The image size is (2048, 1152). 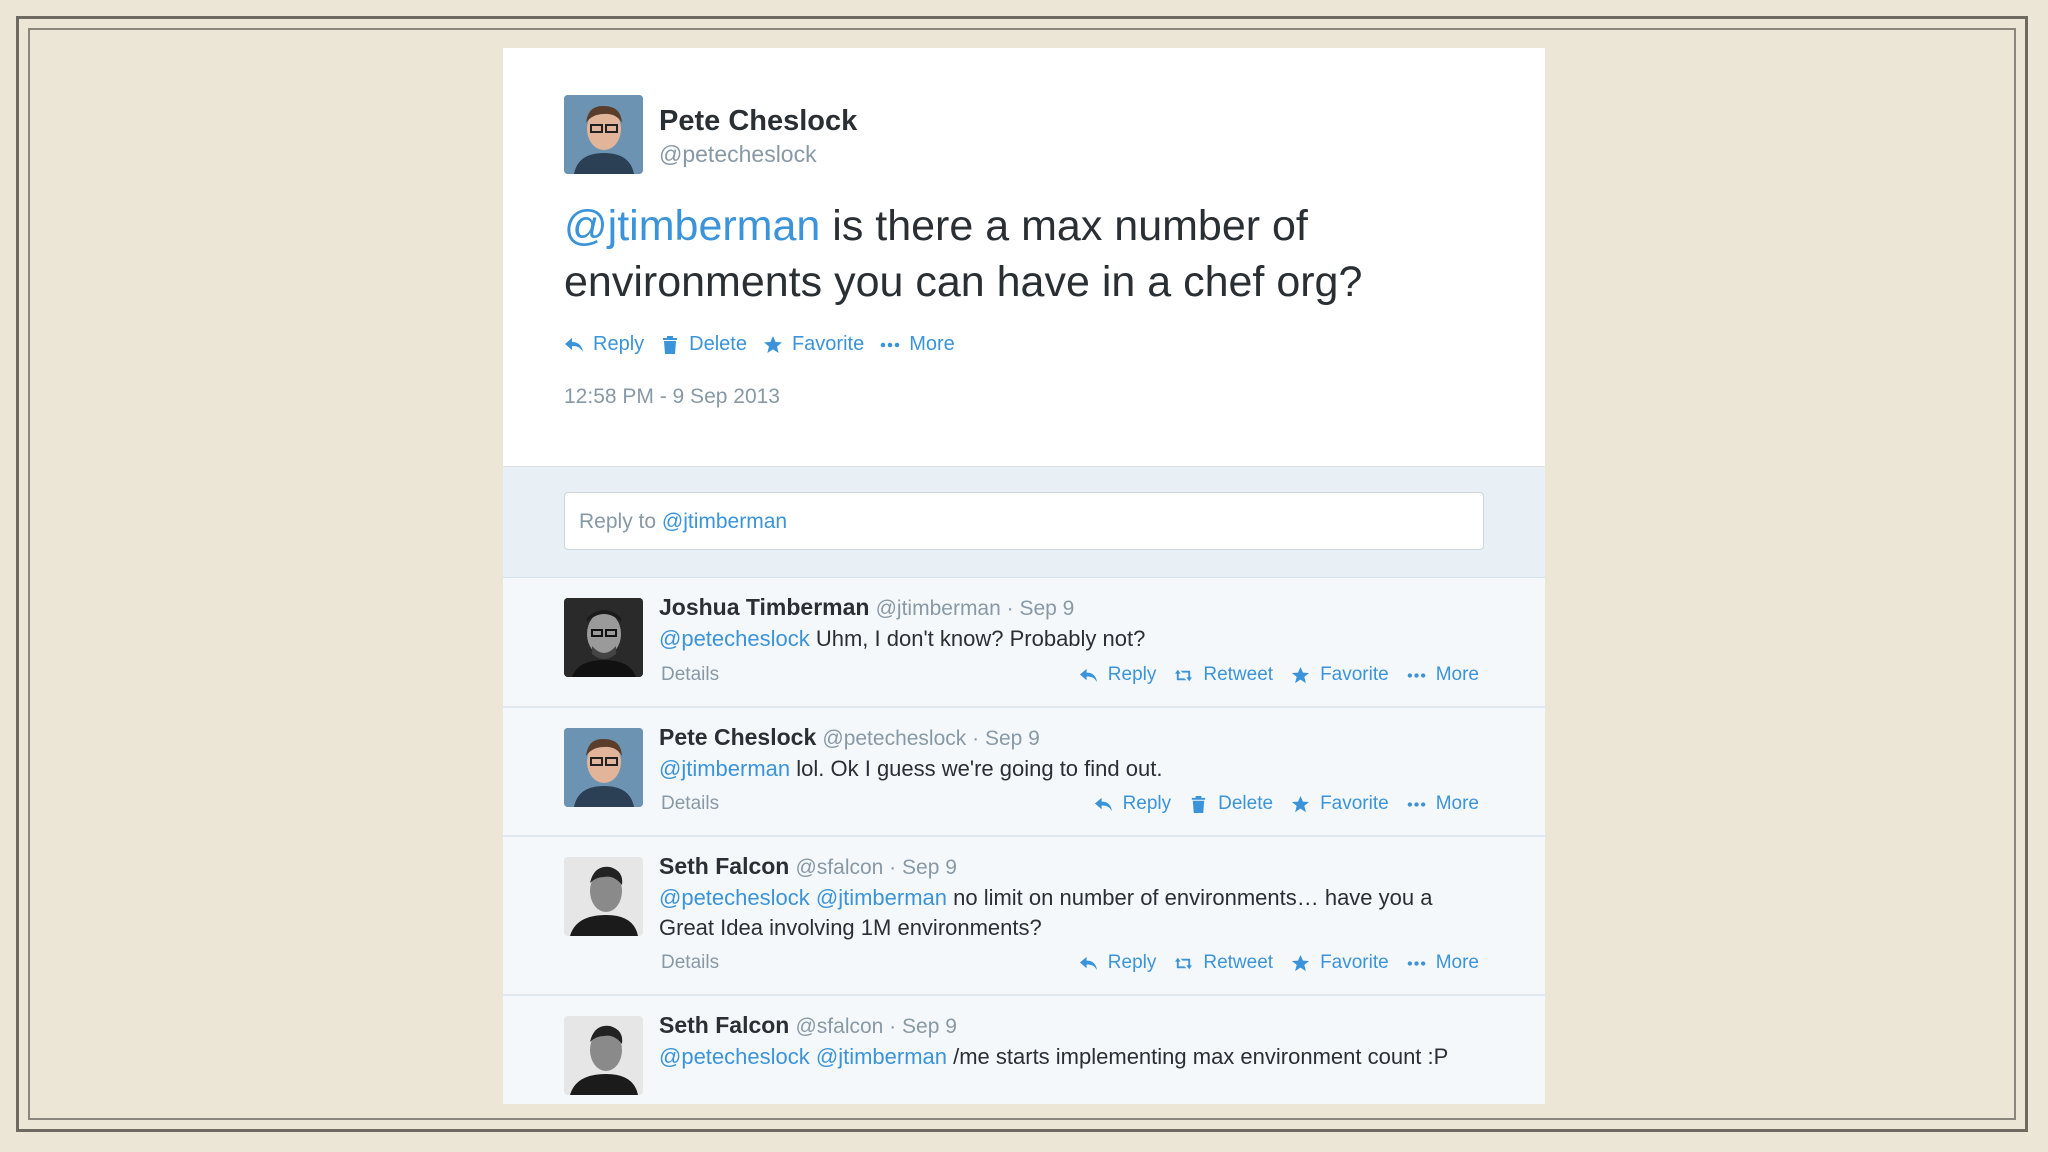 What do you see at coordinates (764, 607) in the screenshot?
I see `author-name: Joshua Timberman` at bounding box center [764, 607].